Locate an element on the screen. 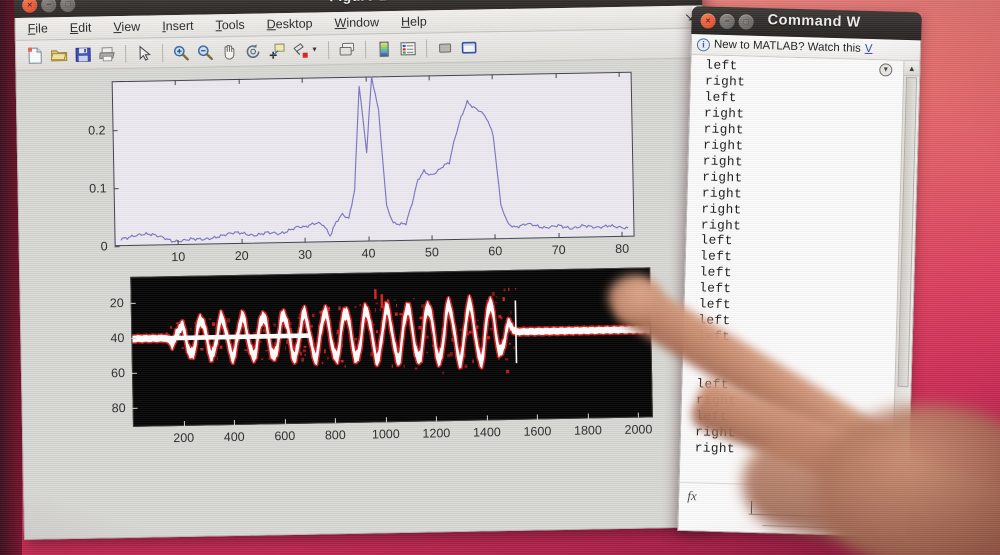 The image size is (1000, 555). scrollbar-up-arrow-icon: ▲ is located at coordinates (912, 68).